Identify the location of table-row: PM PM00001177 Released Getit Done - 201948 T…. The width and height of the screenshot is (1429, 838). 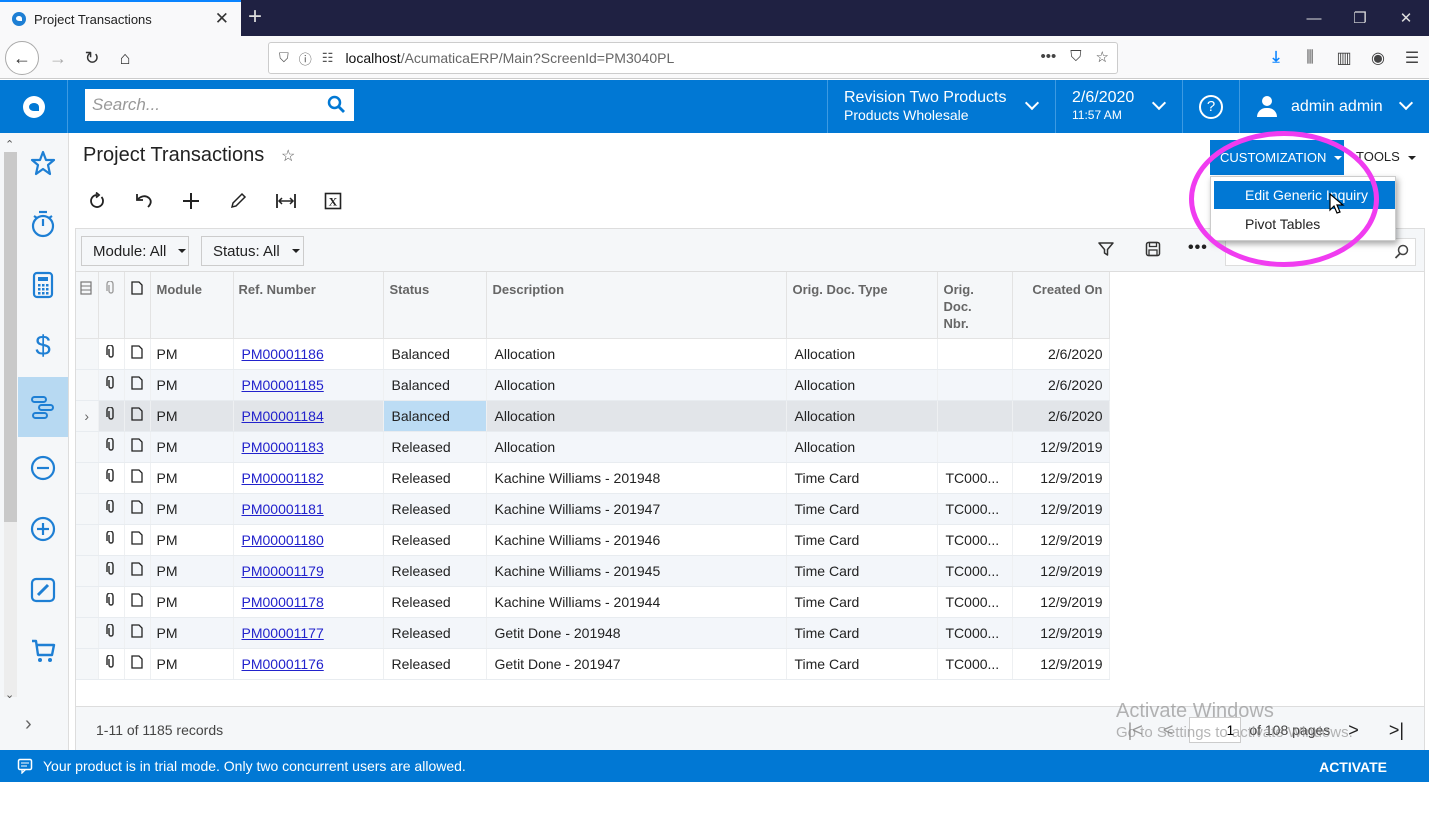
(593, 633).